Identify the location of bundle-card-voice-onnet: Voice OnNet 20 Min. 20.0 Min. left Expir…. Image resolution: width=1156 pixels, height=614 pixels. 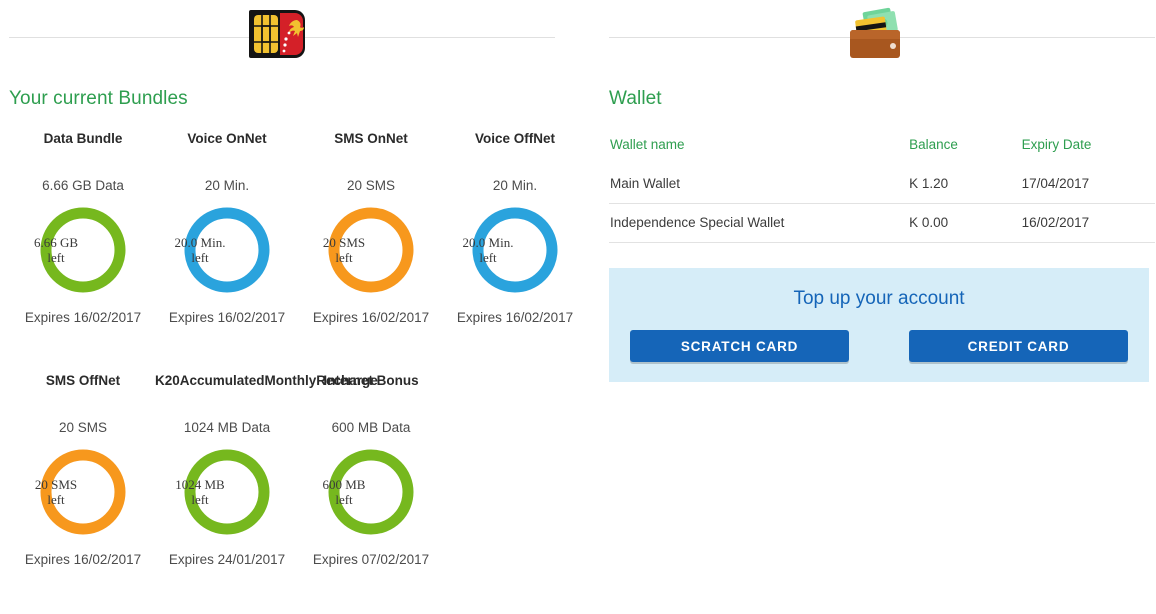
(227, 227).